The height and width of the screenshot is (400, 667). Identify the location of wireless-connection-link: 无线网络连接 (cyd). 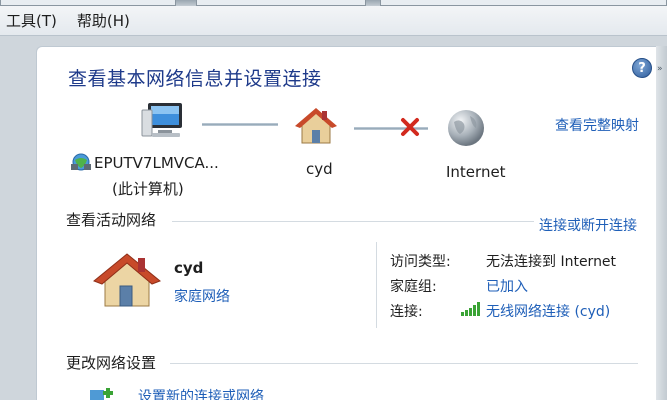
(548, 311).